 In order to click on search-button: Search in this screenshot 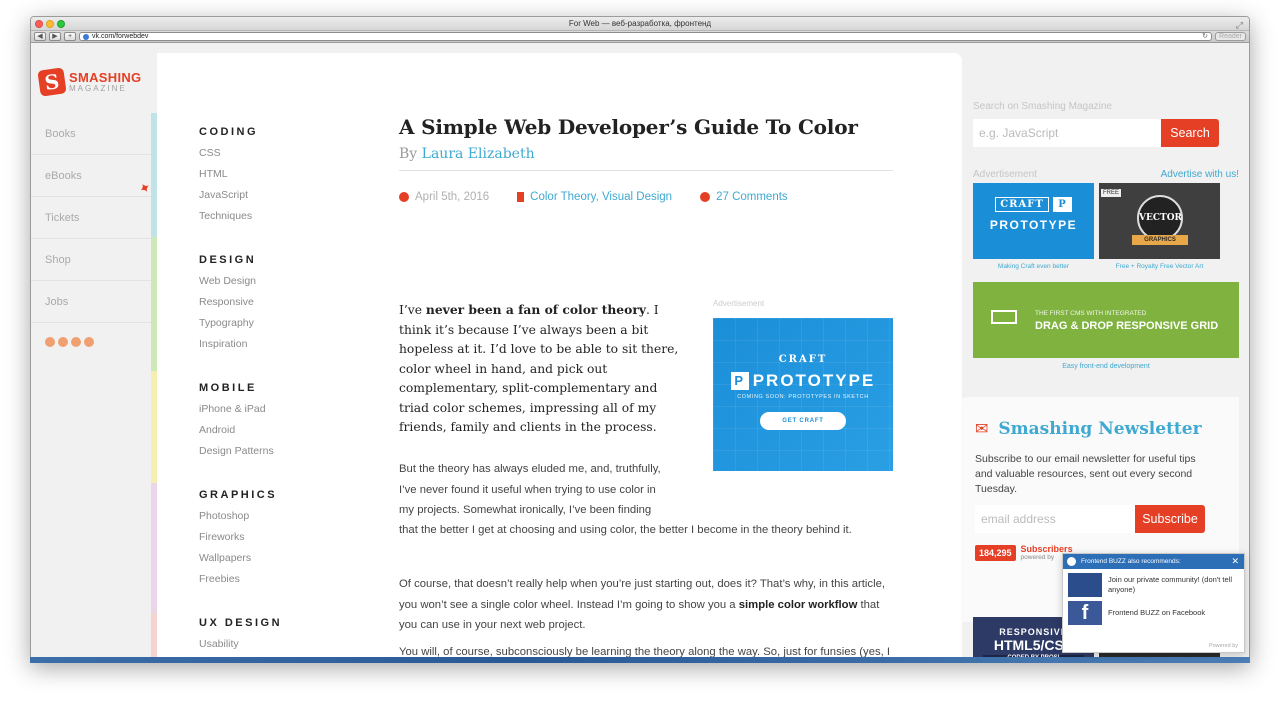, I will do `click(1190, 133)`.